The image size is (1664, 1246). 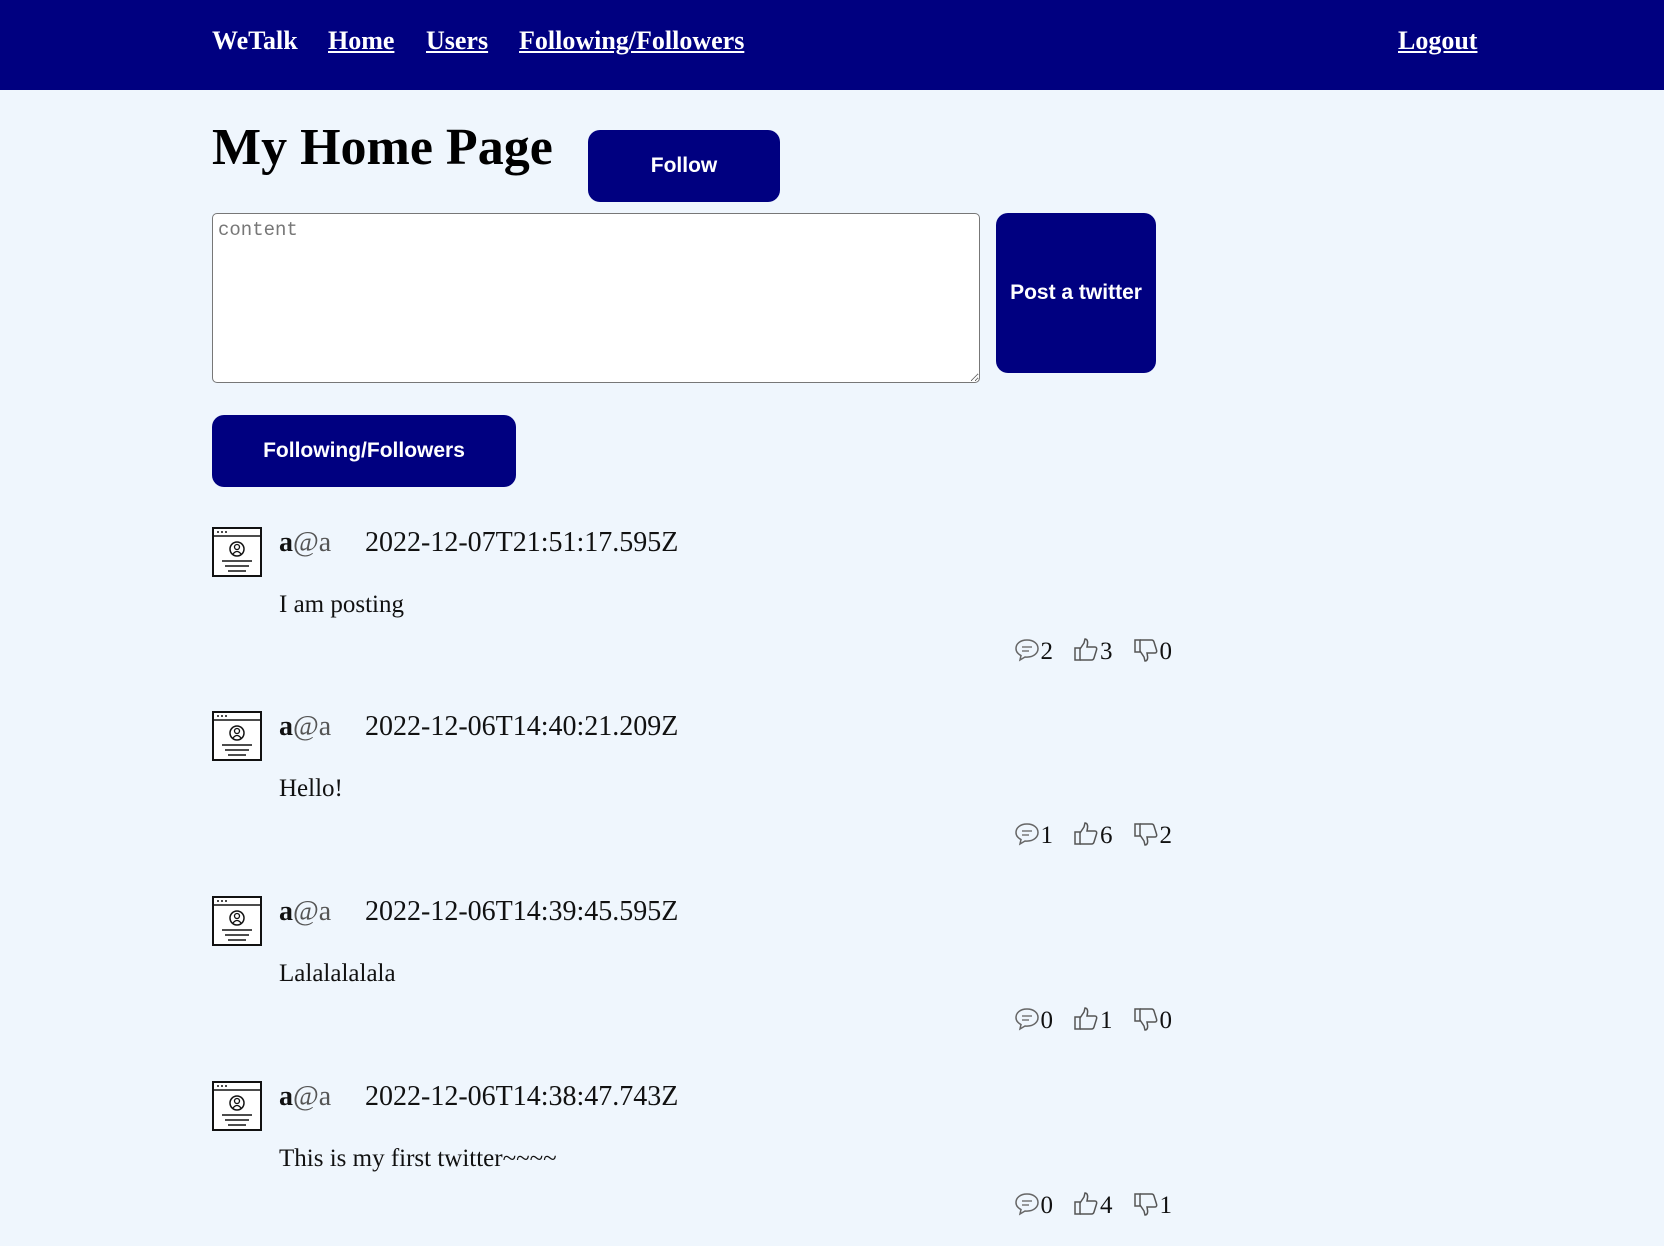 What do you see at coordinates (418, 1158) in the screenshot?
I see `post-text: This is my first twitter~~~~` at bounding box center [418, 1158].